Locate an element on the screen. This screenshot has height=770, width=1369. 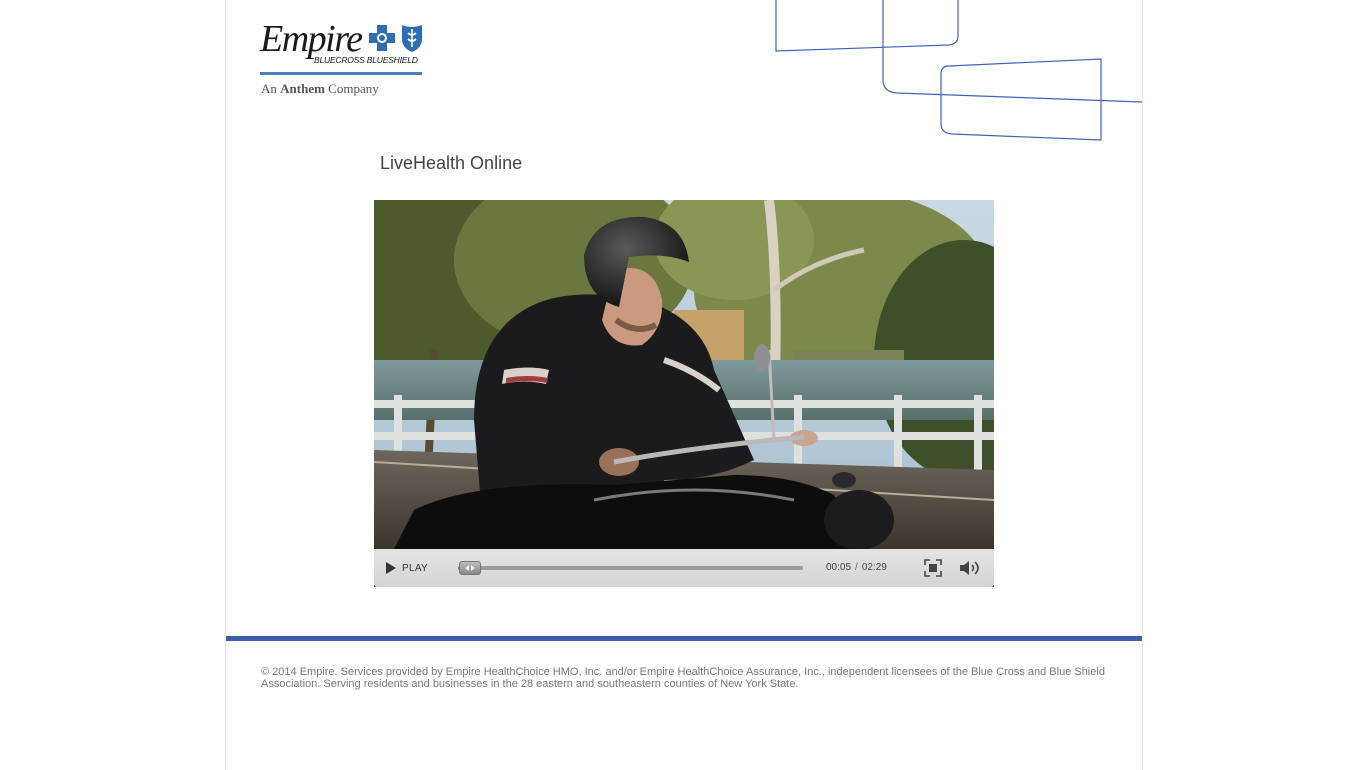
play-icon is located at coordinates (391, 568).